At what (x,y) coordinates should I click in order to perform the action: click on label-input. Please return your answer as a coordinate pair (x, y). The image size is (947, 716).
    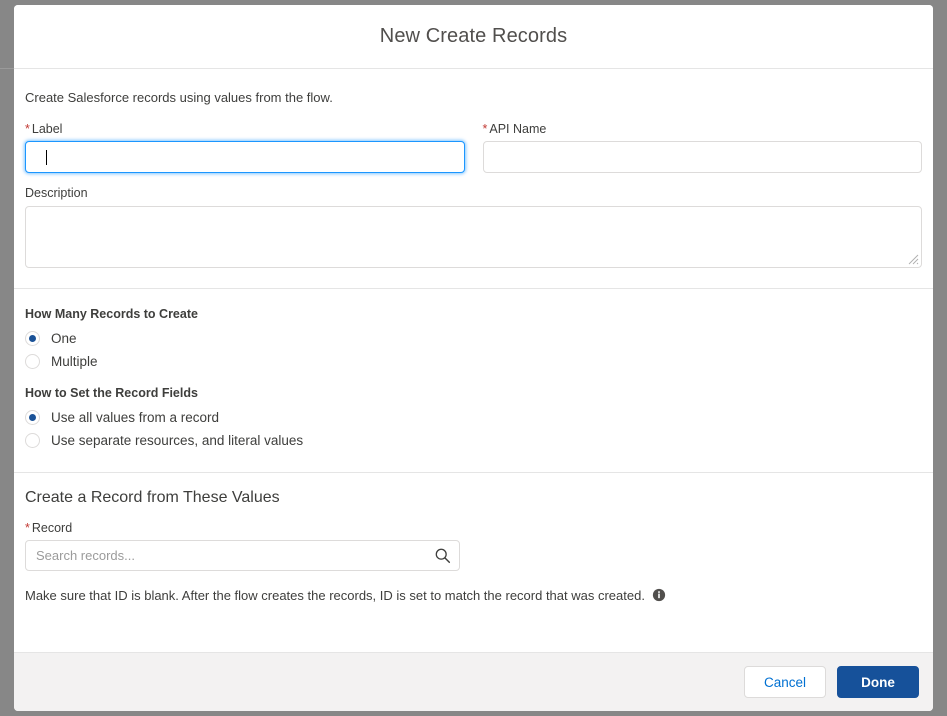
    Looking at the image, I should click on (245, 157).